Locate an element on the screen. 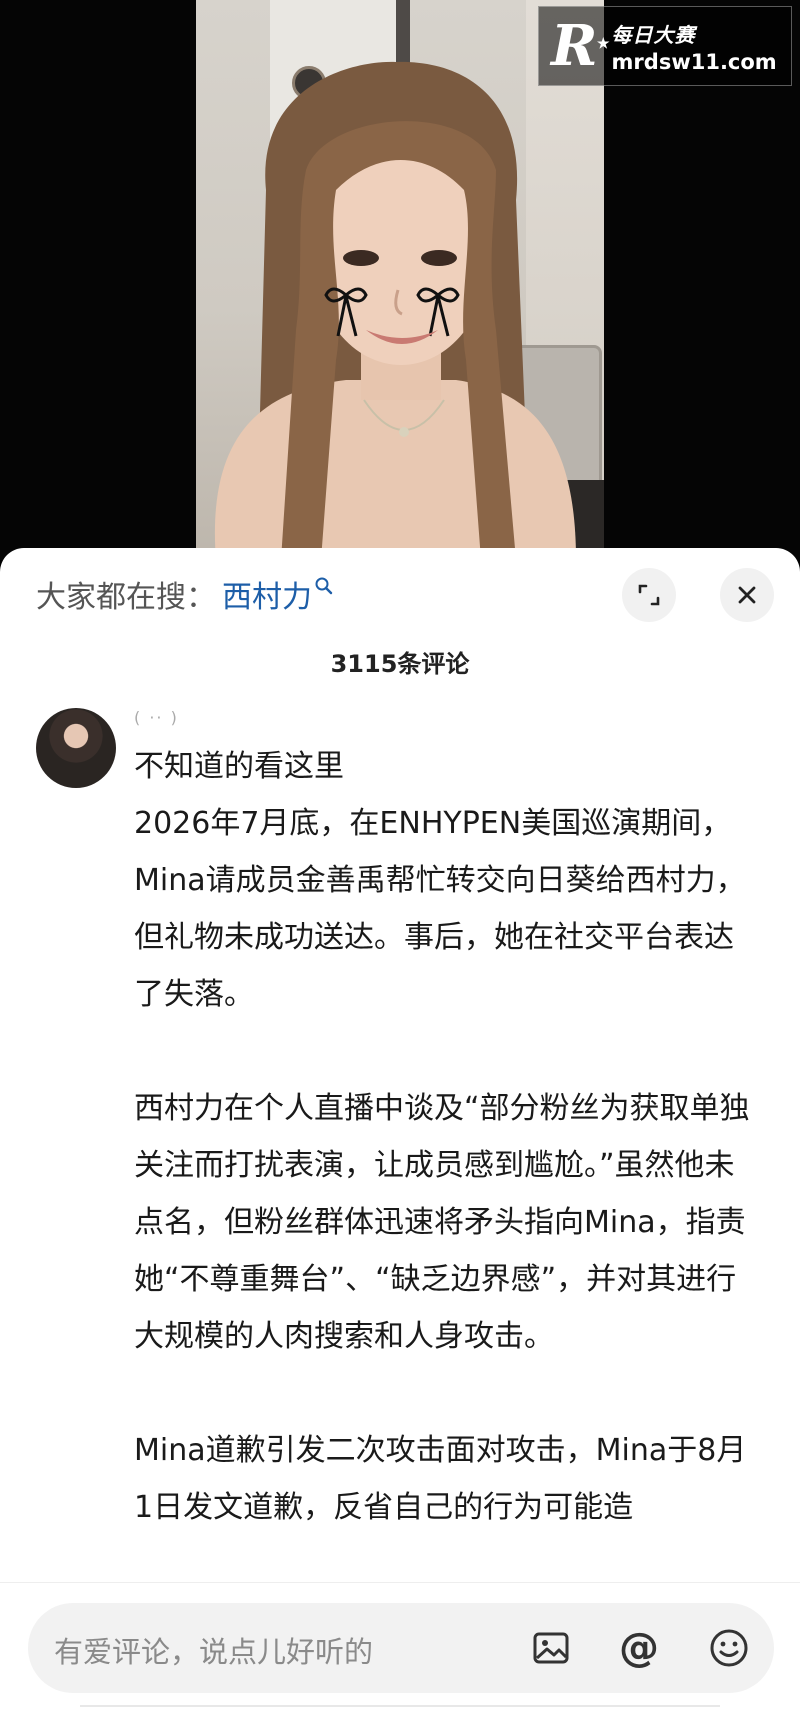 The image size is (800, 1710). comment-input-bar: 有爱评论，说点儿好听的 @ is located at coordinates (400, 1646).